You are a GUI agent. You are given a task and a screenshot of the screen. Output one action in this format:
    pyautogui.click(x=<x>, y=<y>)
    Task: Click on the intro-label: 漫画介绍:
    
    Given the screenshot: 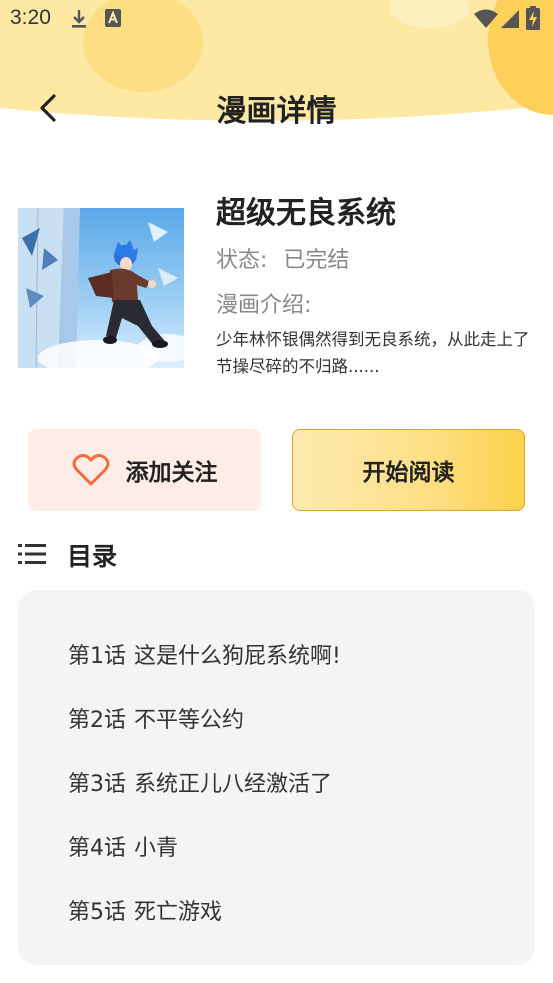 What is the action you would take?
    pyautogui.click(x=264, y=305)
    